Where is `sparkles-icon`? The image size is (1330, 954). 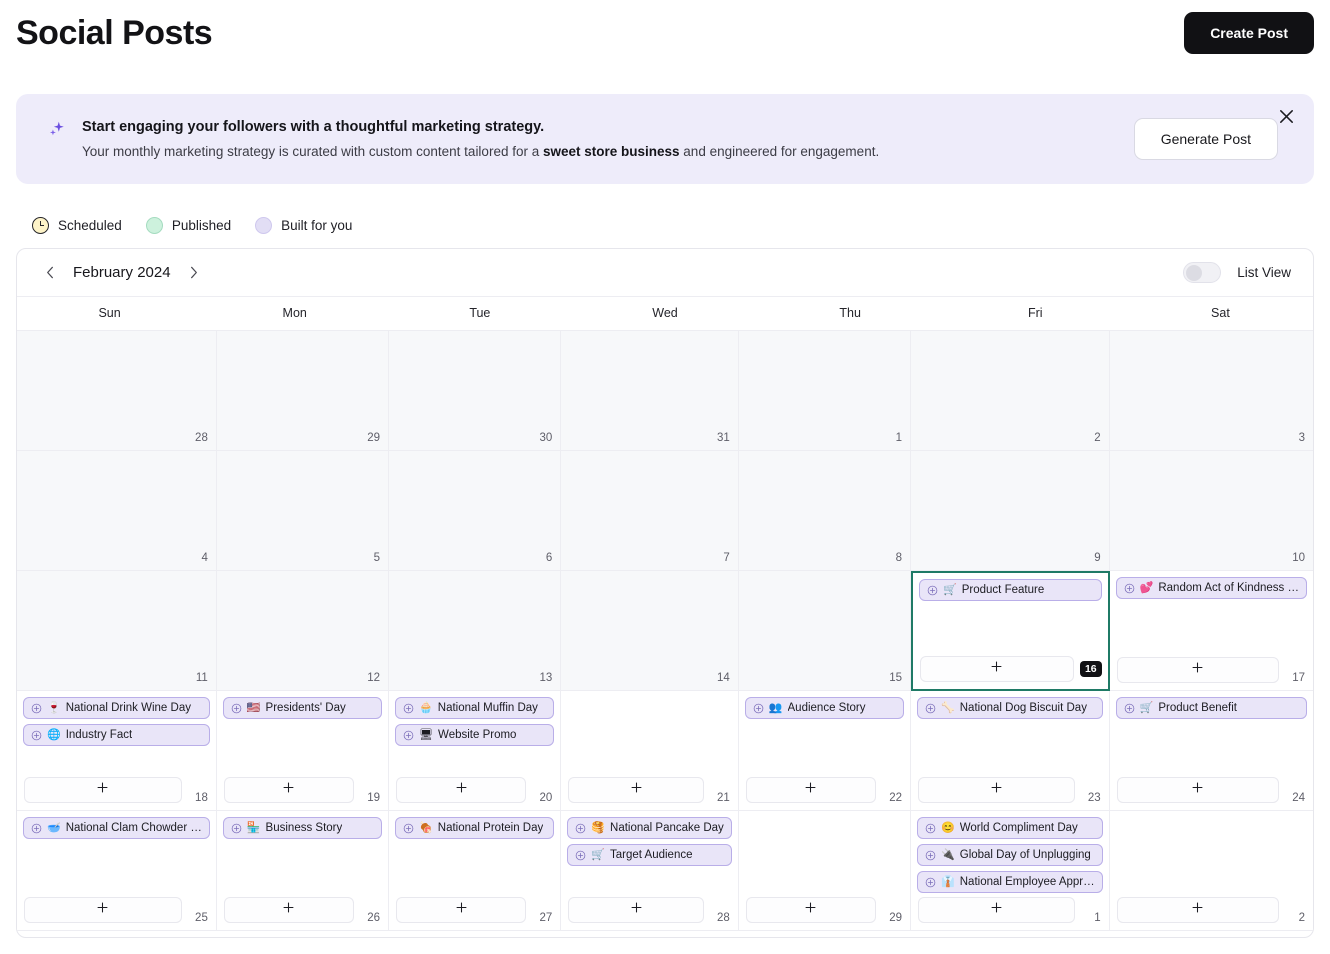 sparkles-icon is located at coordinates (57, 129).